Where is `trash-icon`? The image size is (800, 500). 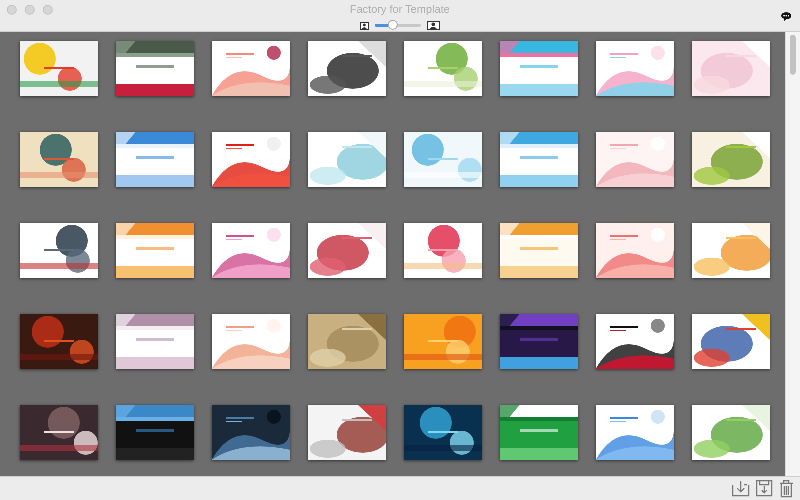 trash-icon is located at coordinates (786, 489).